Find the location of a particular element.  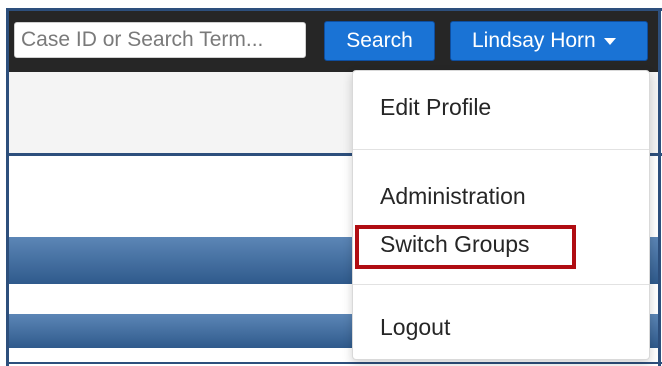

menu-item-edit-profile: Edit Profile is located at coordinates (435, 107).